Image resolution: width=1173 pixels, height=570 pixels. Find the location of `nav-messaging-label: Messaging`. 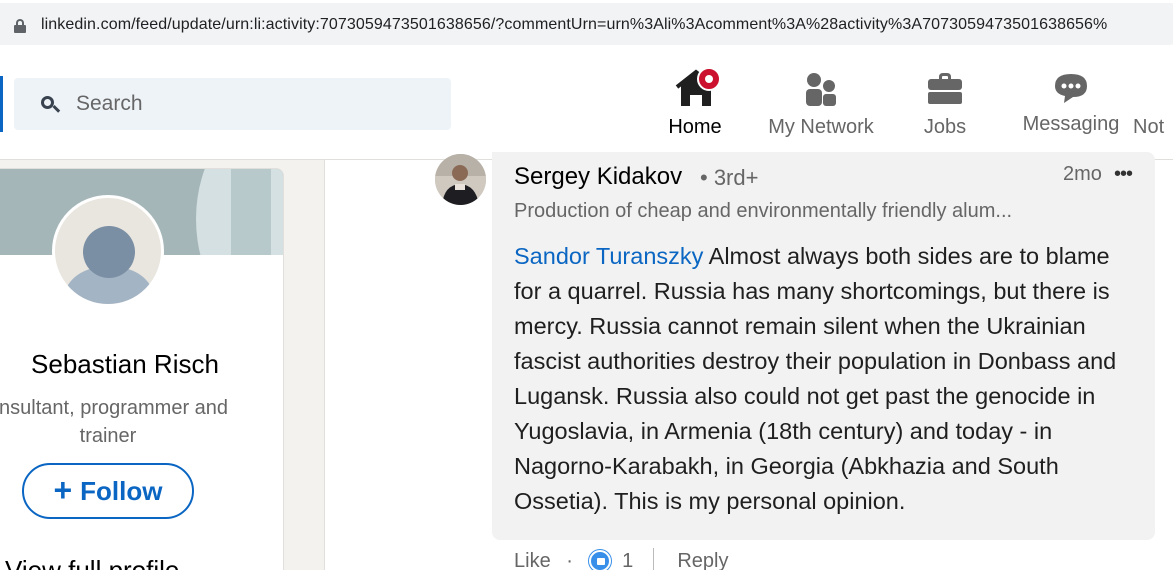

nav-messaging-label: Messaging is located at coordinates (1071, 124).